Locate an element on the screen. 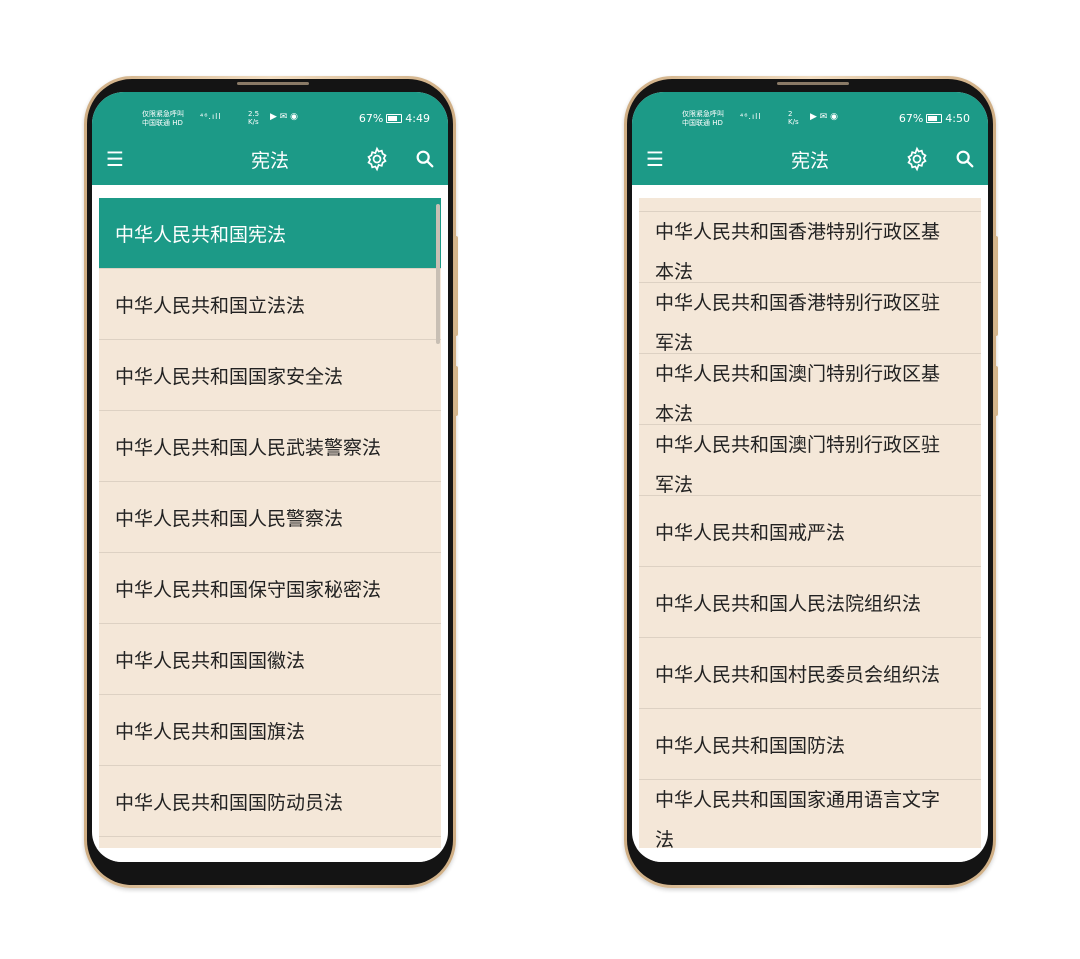 This screenshot has width=1080, height=959. list-item: 中华人民共和国香港特别行政区基 本法 is located at coordinates (810, 247).